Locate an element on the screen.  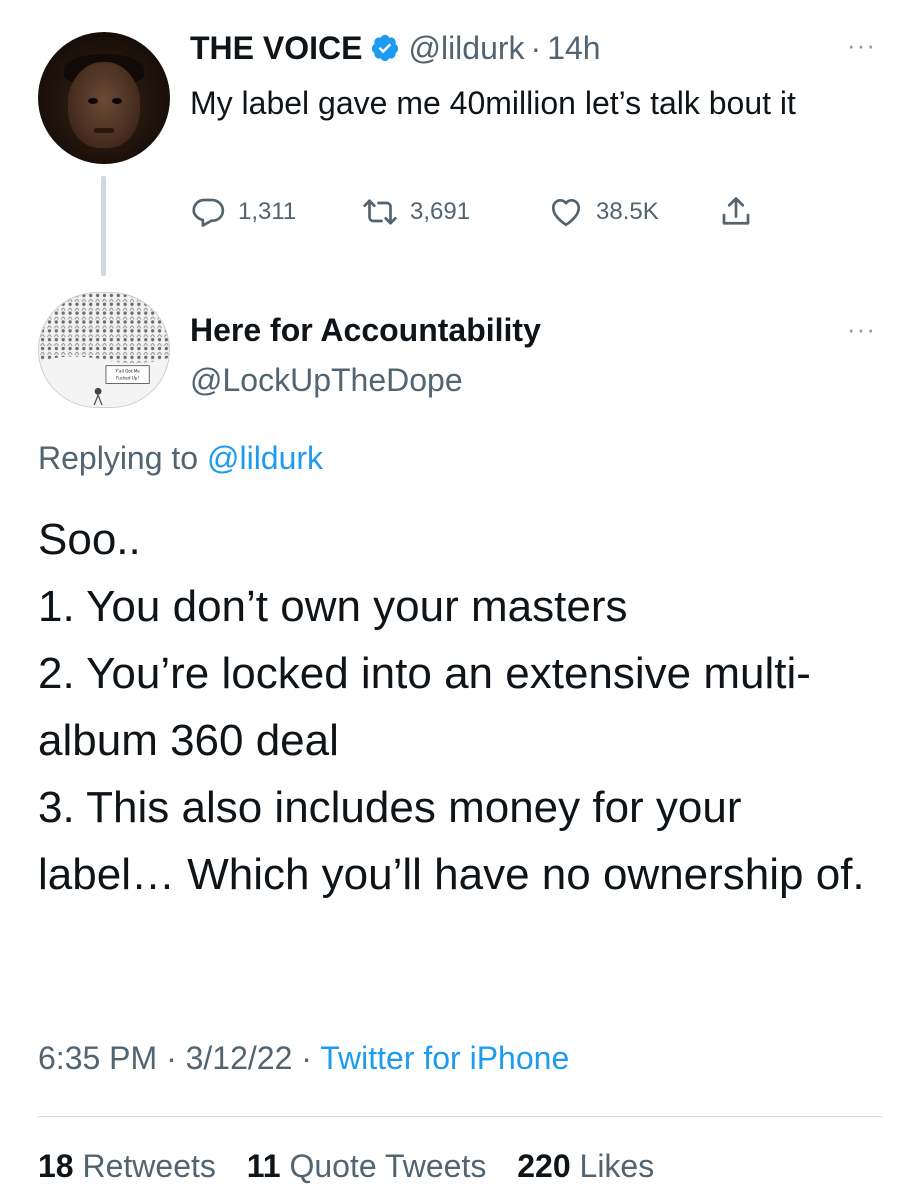
retweet-icon is located at coordinates (380, 212).